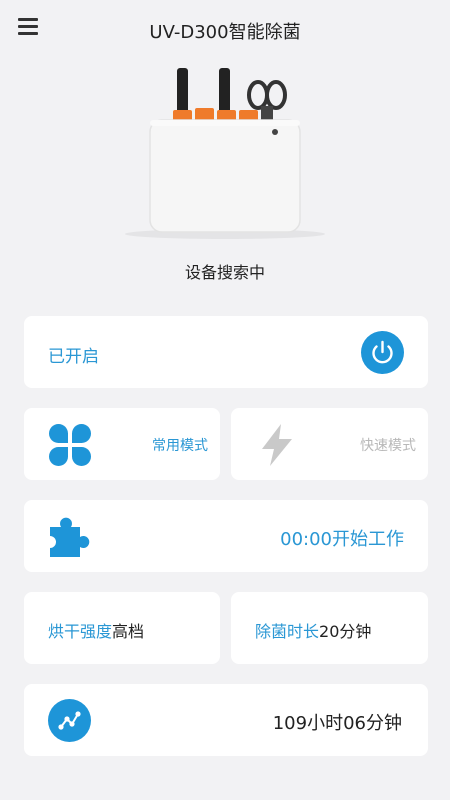  What do you see at coordinates (388, 446) in the screenshot?
I see `mode-fast-label: 快速模式` at bounding box center [388, 446].